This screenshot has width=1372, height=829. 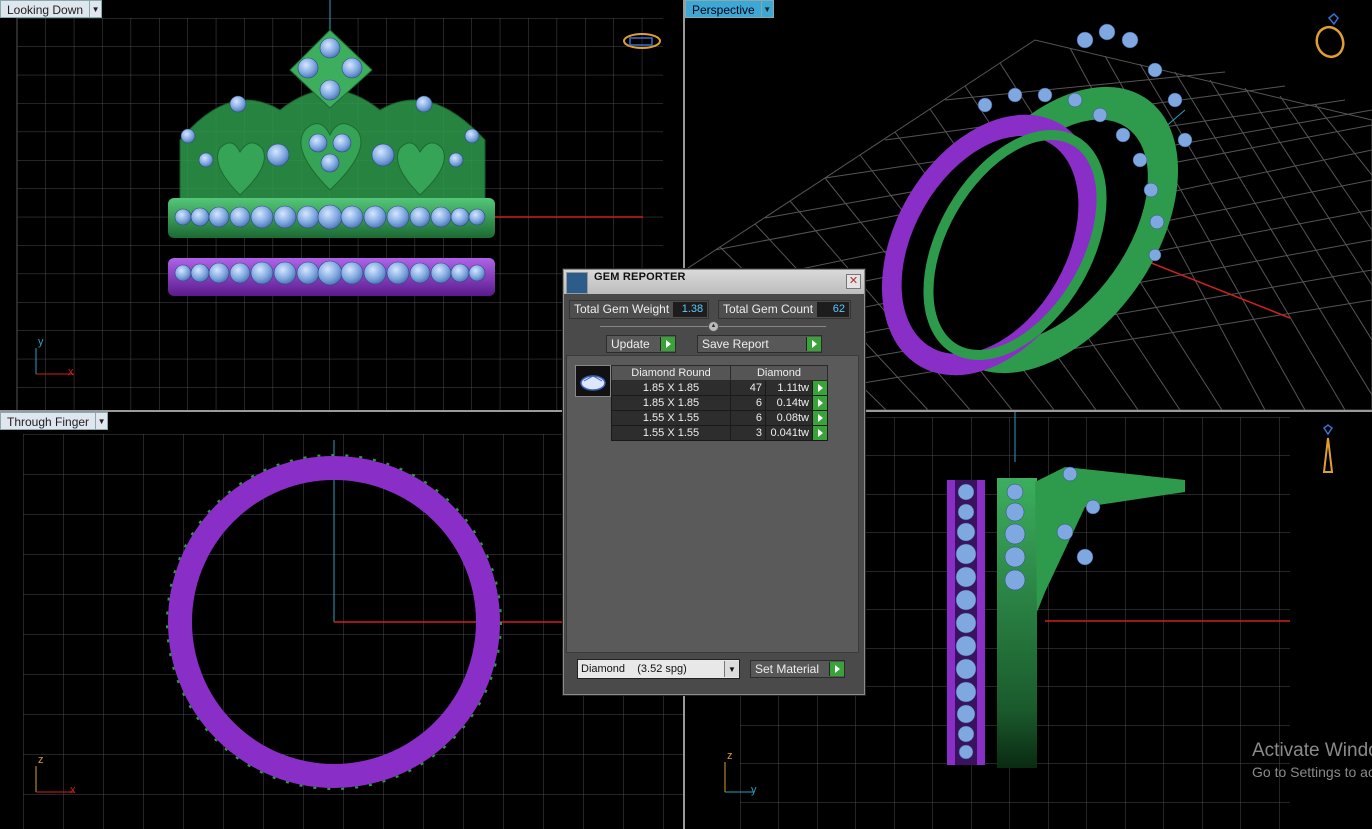 What do you see at coordinates (833, 309) in the screenshot?
I see `total-count-value: 62` at bounding box center [833, 309].